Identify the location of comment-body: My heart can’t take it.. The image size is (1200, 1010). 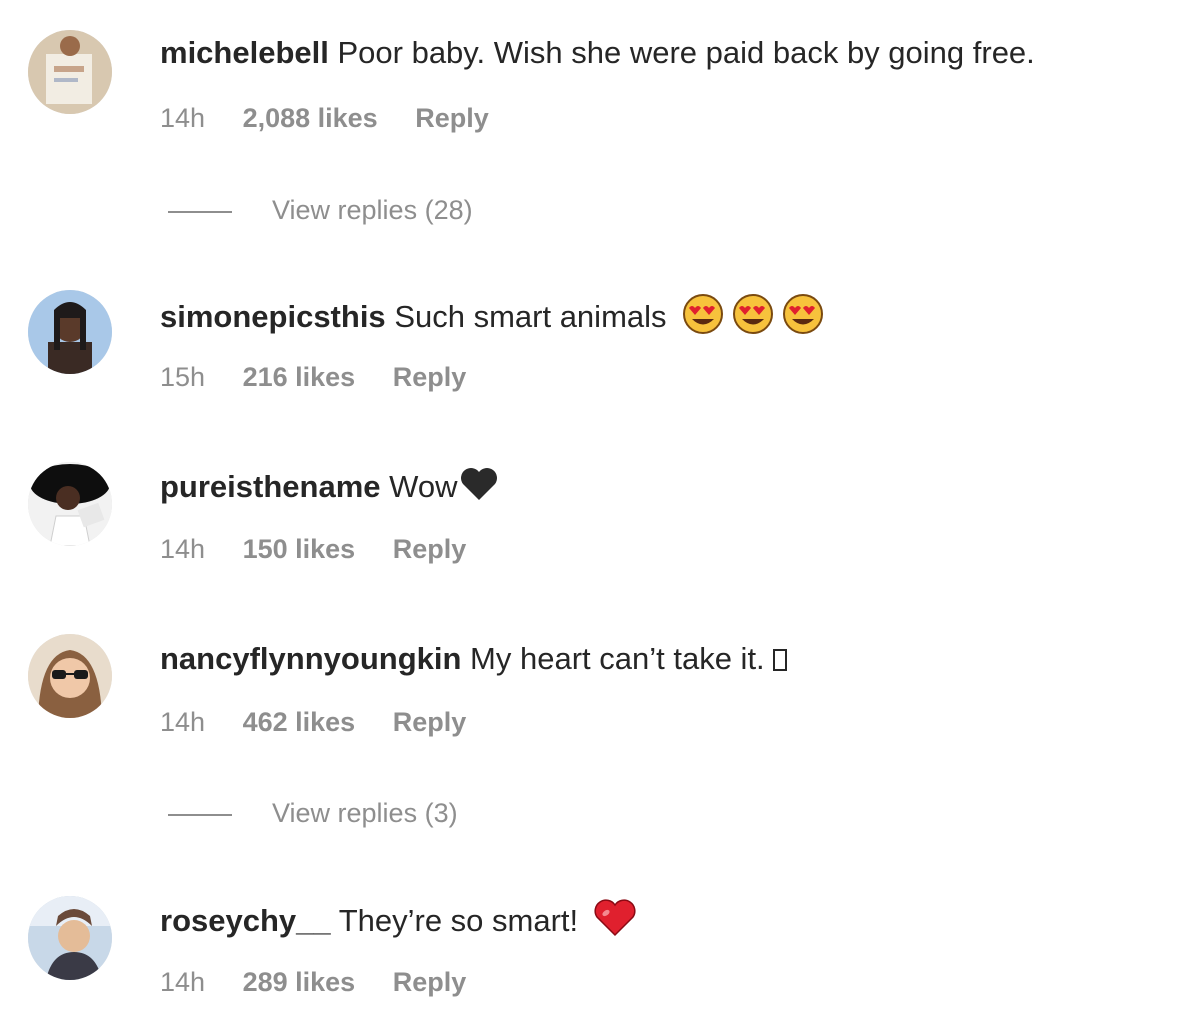
(617, 658).